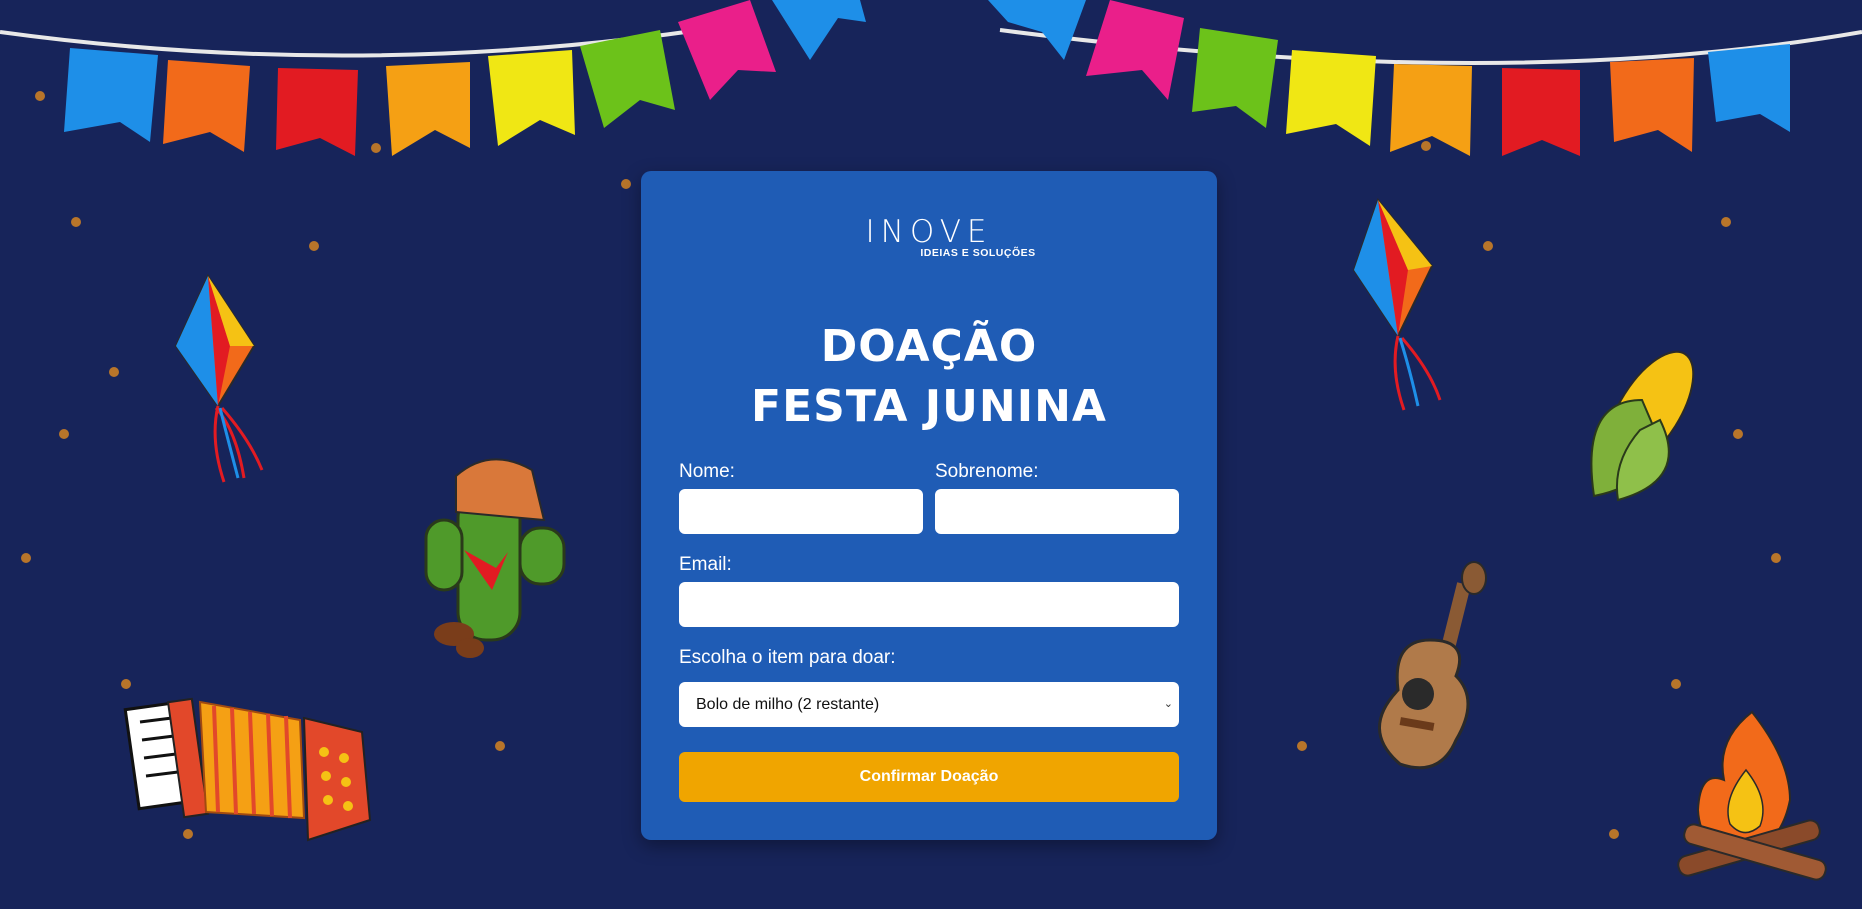 This screenshot has width=1862, height=909. I want to click on email-input, so click(929, 604).